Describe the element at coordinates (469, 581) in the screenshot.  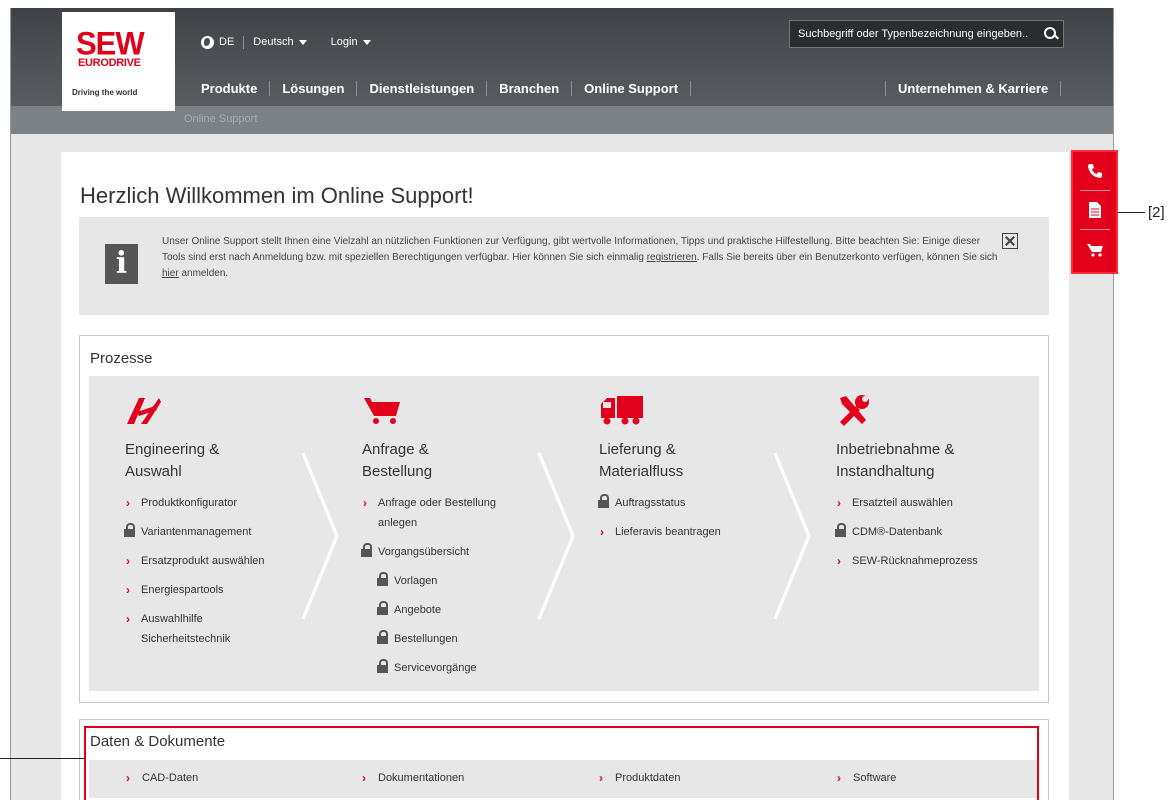
I see `list-item: Vorlagen` at that location.